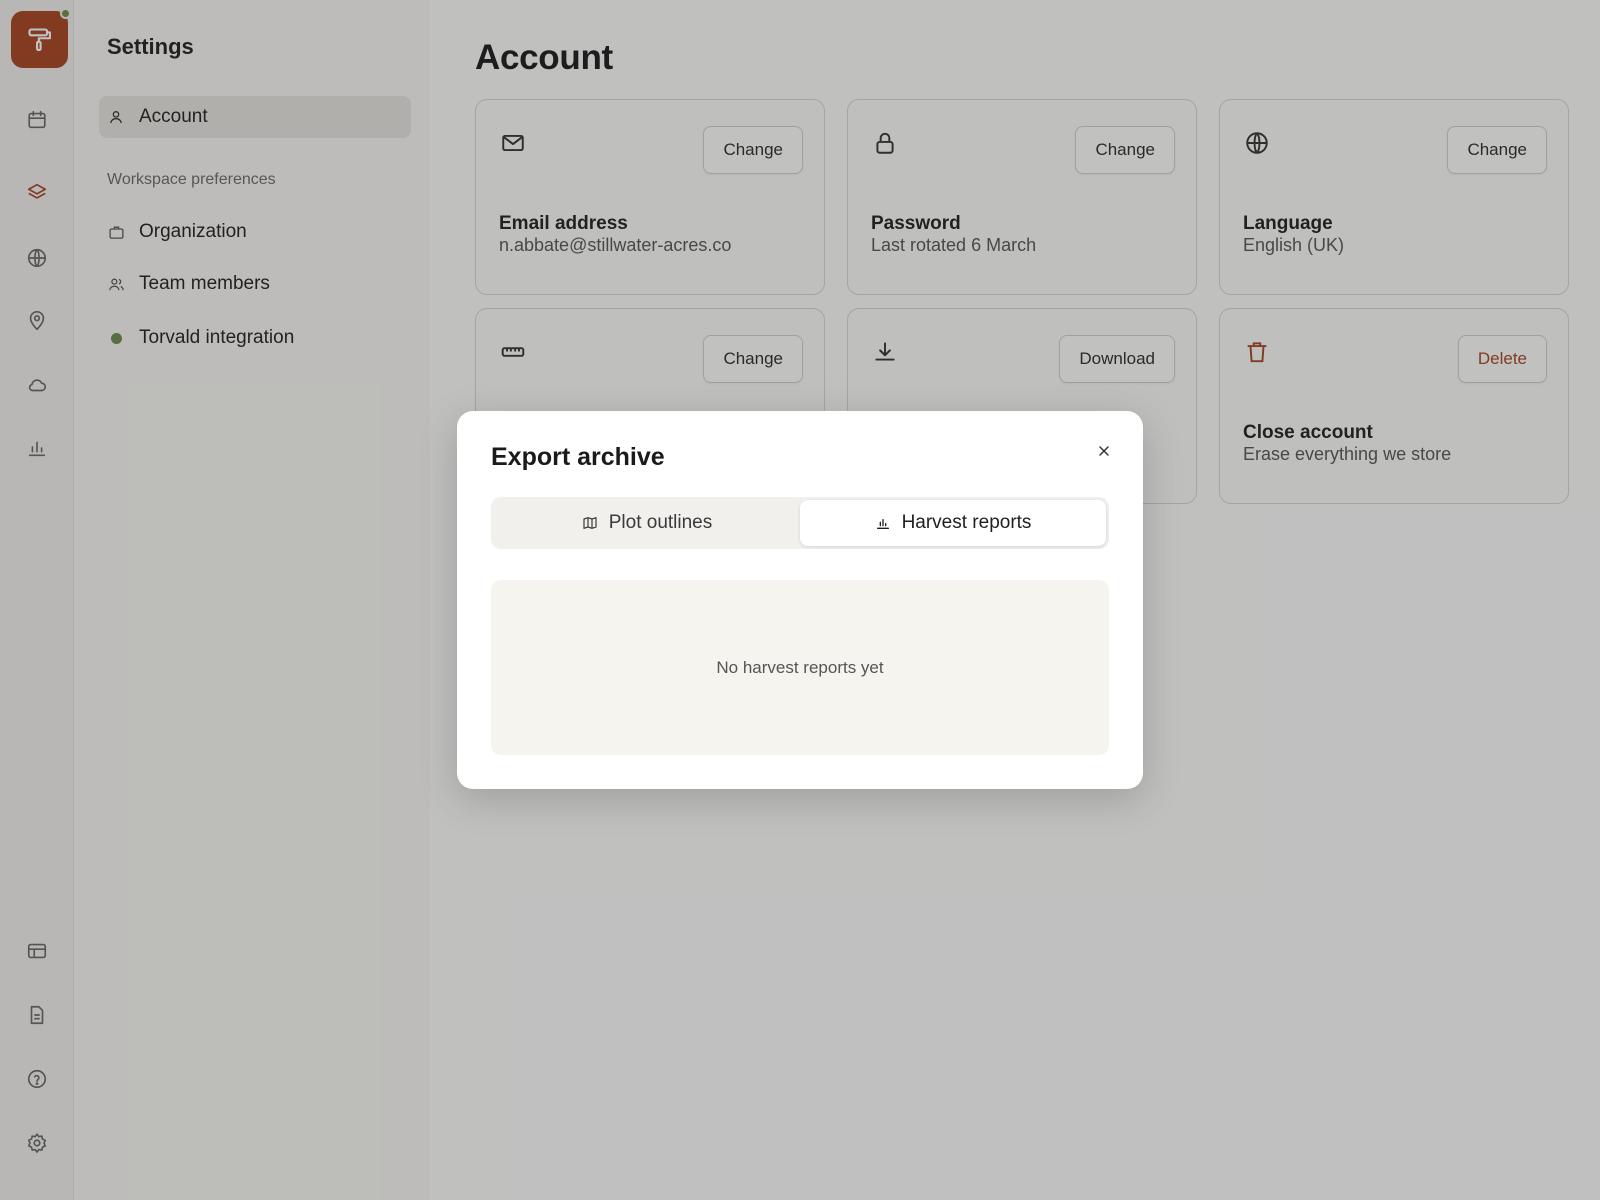 The image size is (1600, 1200). Describe the element at coordinates (966, 522) in the screenshot. I see `tab-label: Harvest reports` at that location.